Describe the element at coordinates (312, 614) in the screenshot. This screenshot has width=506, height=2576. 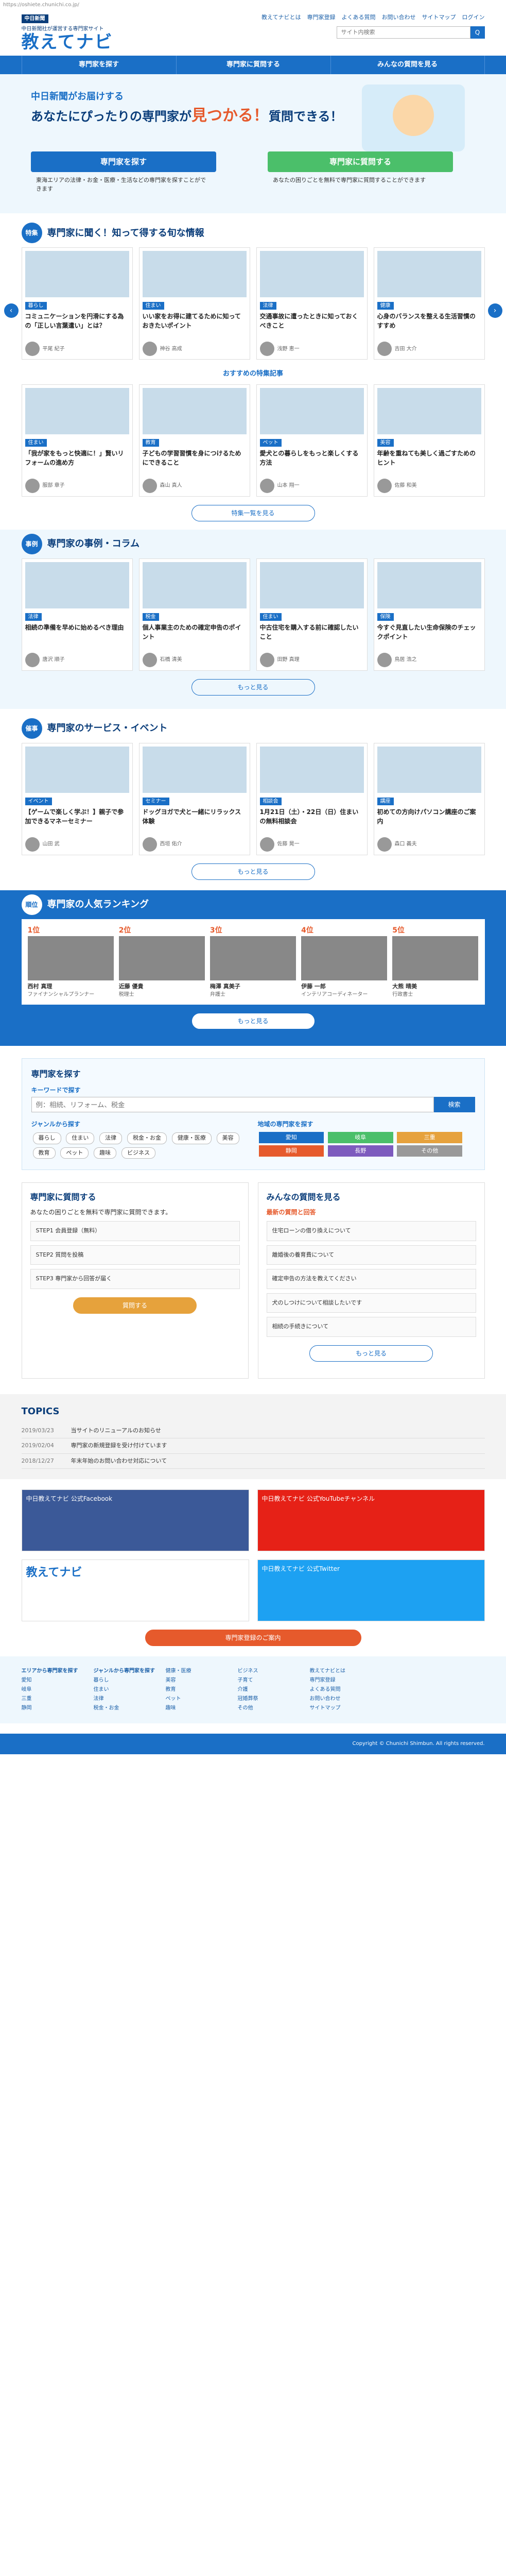
I see `column-card: 住まい 中古住宅を購入する前に確認したいこと 田野 真理` at that location.